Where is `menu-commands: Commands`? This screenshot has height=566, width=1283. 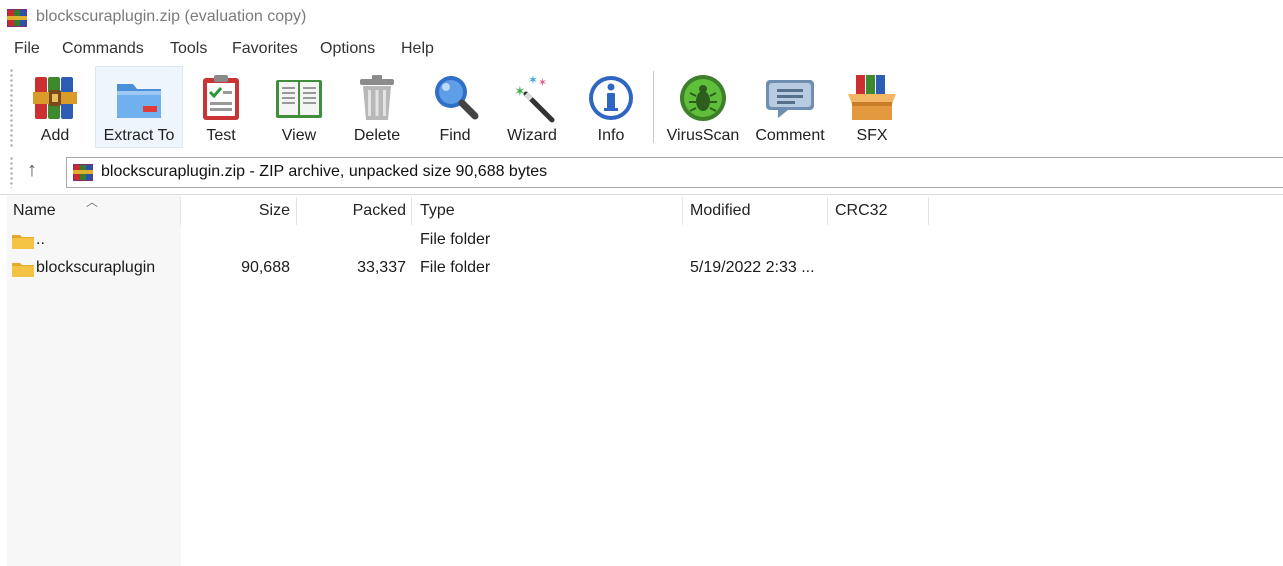
menu-commands: Commands is located at coordinates (103, 49).